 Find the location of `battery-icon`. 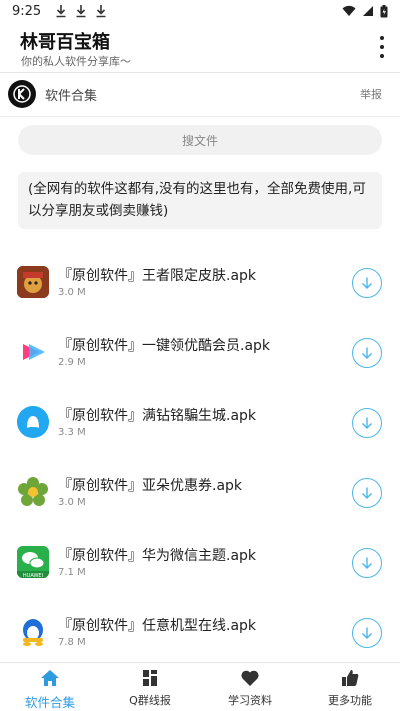

battery-icon is located at coordinates (384, 10).